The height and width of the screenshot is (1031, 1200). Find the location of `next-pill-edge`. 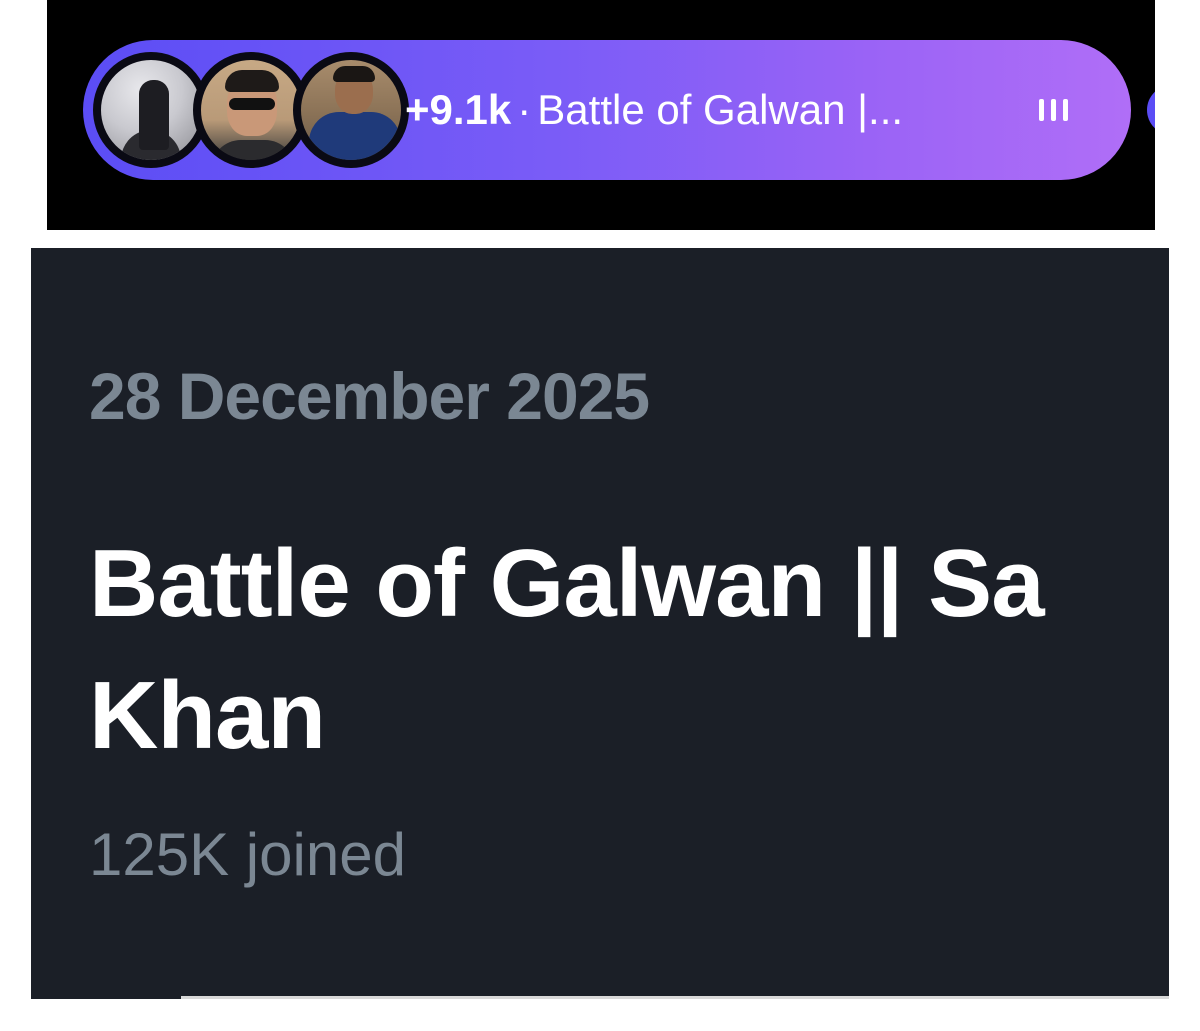

next-pill-edge is located at coordinates (1151, 110).